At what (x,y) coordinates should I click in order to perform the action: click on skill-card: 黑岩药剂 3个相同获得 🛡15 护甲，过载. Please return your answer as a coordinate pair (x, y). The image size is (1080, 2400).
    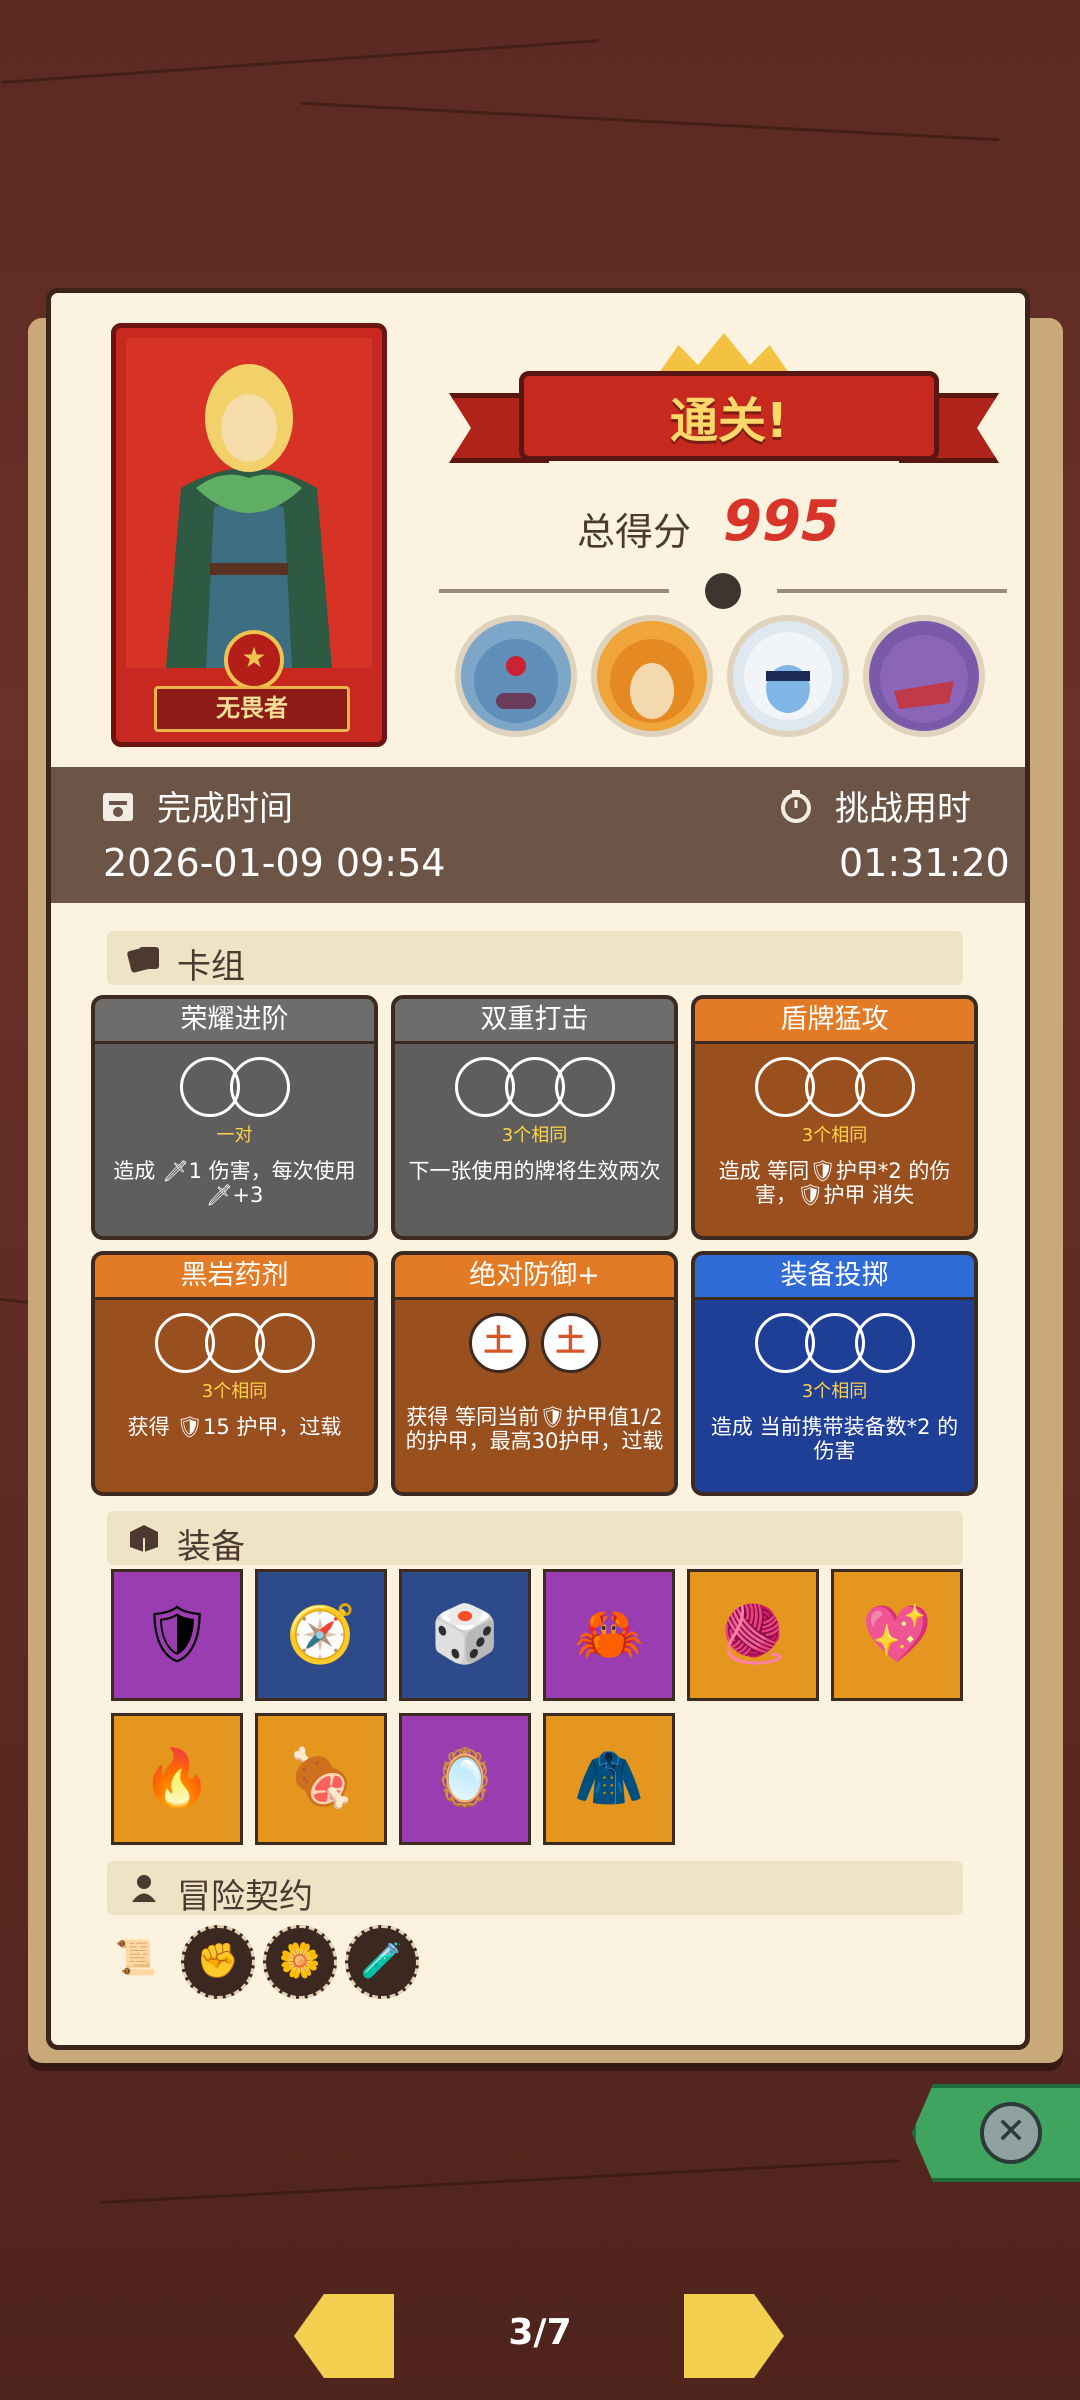
    Looking at the image, I should click on (234, 1373).